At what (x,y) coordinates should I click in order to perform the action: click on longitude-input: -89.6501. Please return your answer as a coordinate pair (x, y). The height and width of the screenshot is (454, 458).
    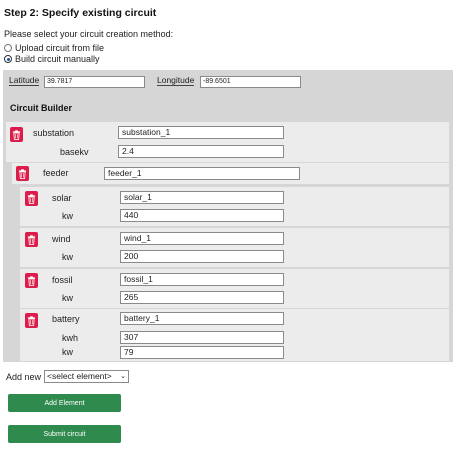
    Looking at the image, I should click on (250, 82).